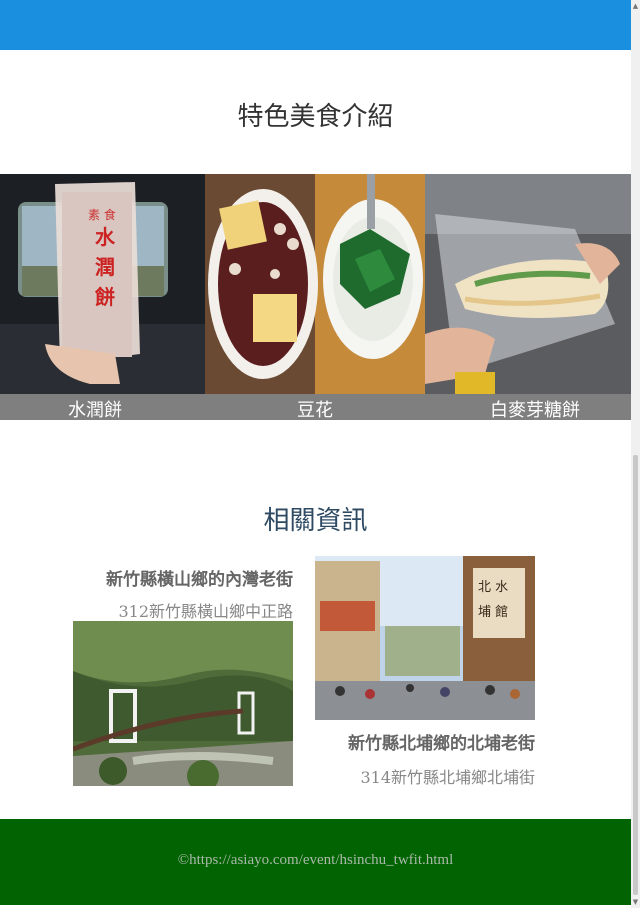 Image resolution: width=640 pixels, height=908 pixels. What do you see at coordinates (425, 638) in the screenshot?
I see `info-image-beipu: 北 水 埔 館` at bounding box center [425, 638].